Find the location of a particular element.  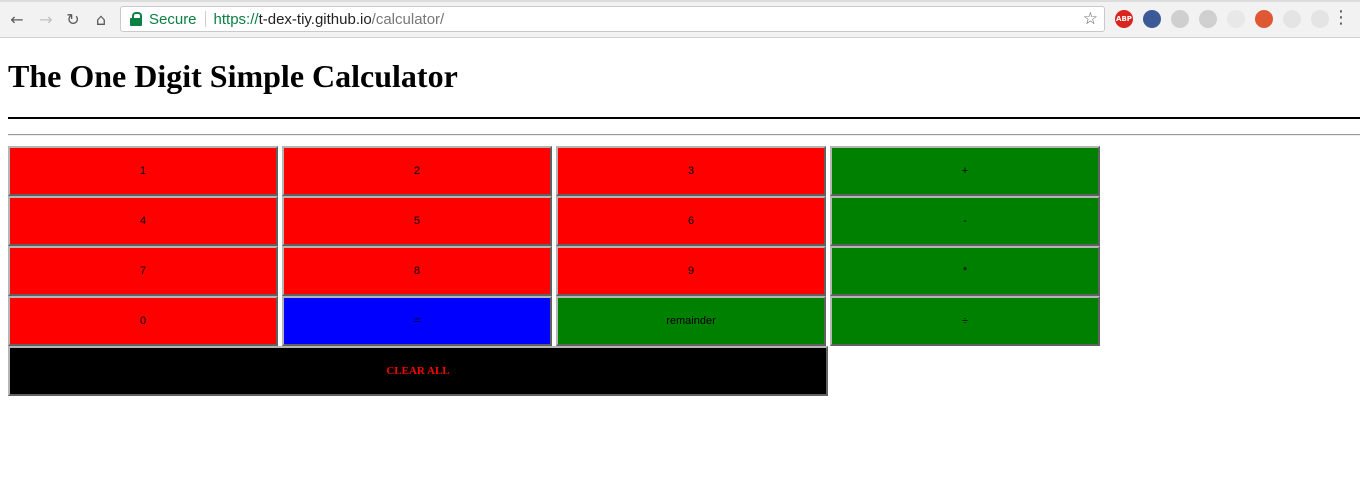

reload-icon: ↻ is located at coordinates (73, 19).